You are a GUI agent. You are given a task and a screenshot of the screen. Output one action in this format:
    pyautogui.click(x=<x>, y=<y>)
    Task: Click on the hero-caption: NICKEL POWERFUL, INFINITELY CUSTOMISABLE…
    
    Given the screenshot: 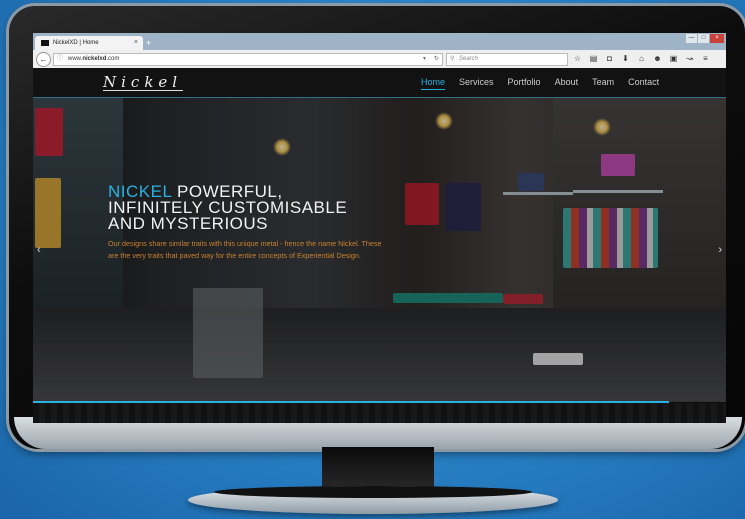 What is the action you would take?
    pyautogui.click(x=248, y=222)
    